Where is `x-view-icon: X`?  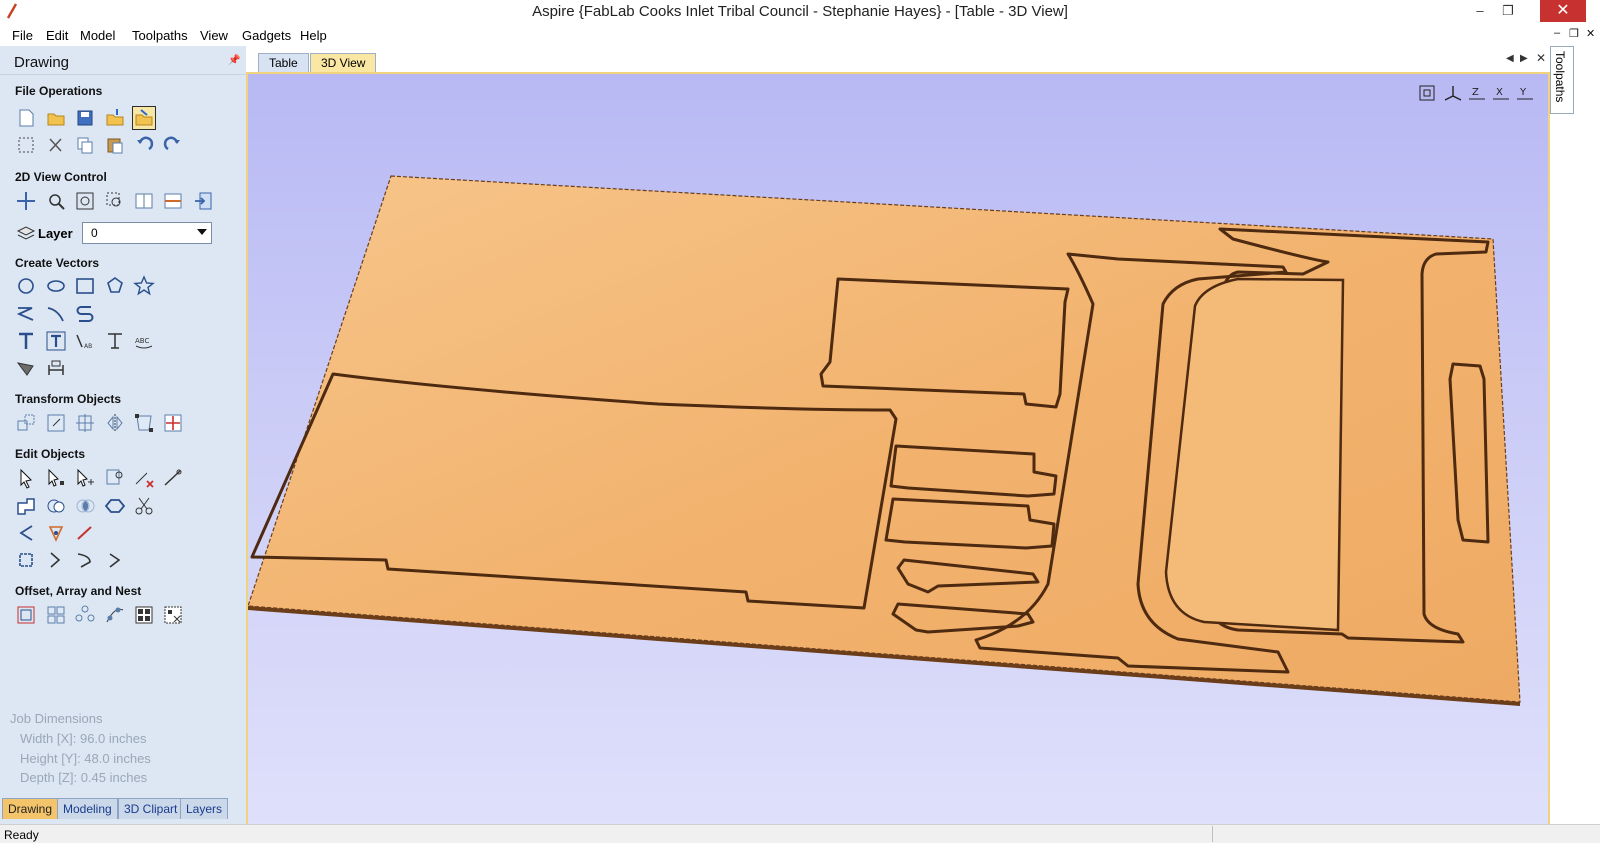 x-view-icon: X is located at coordinates (1501, 93).